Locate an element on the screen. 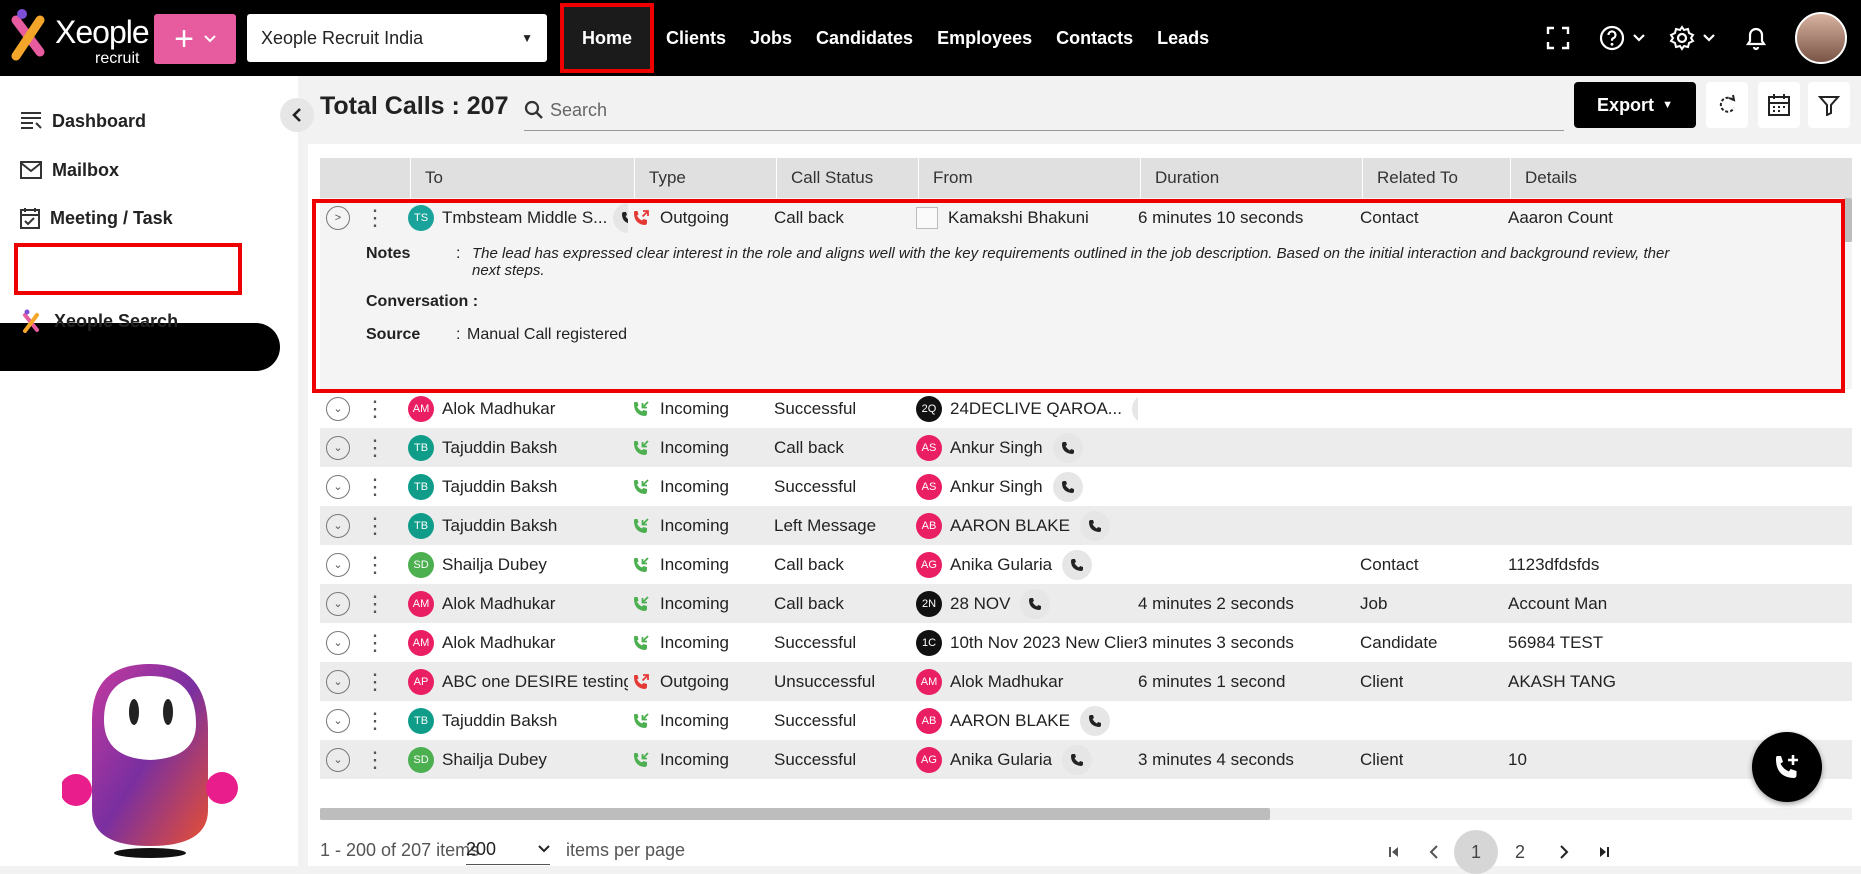 The width and height of the screenshot is (1861, 874). export-button: Export ▼ is located at coordinates (1635, 105).